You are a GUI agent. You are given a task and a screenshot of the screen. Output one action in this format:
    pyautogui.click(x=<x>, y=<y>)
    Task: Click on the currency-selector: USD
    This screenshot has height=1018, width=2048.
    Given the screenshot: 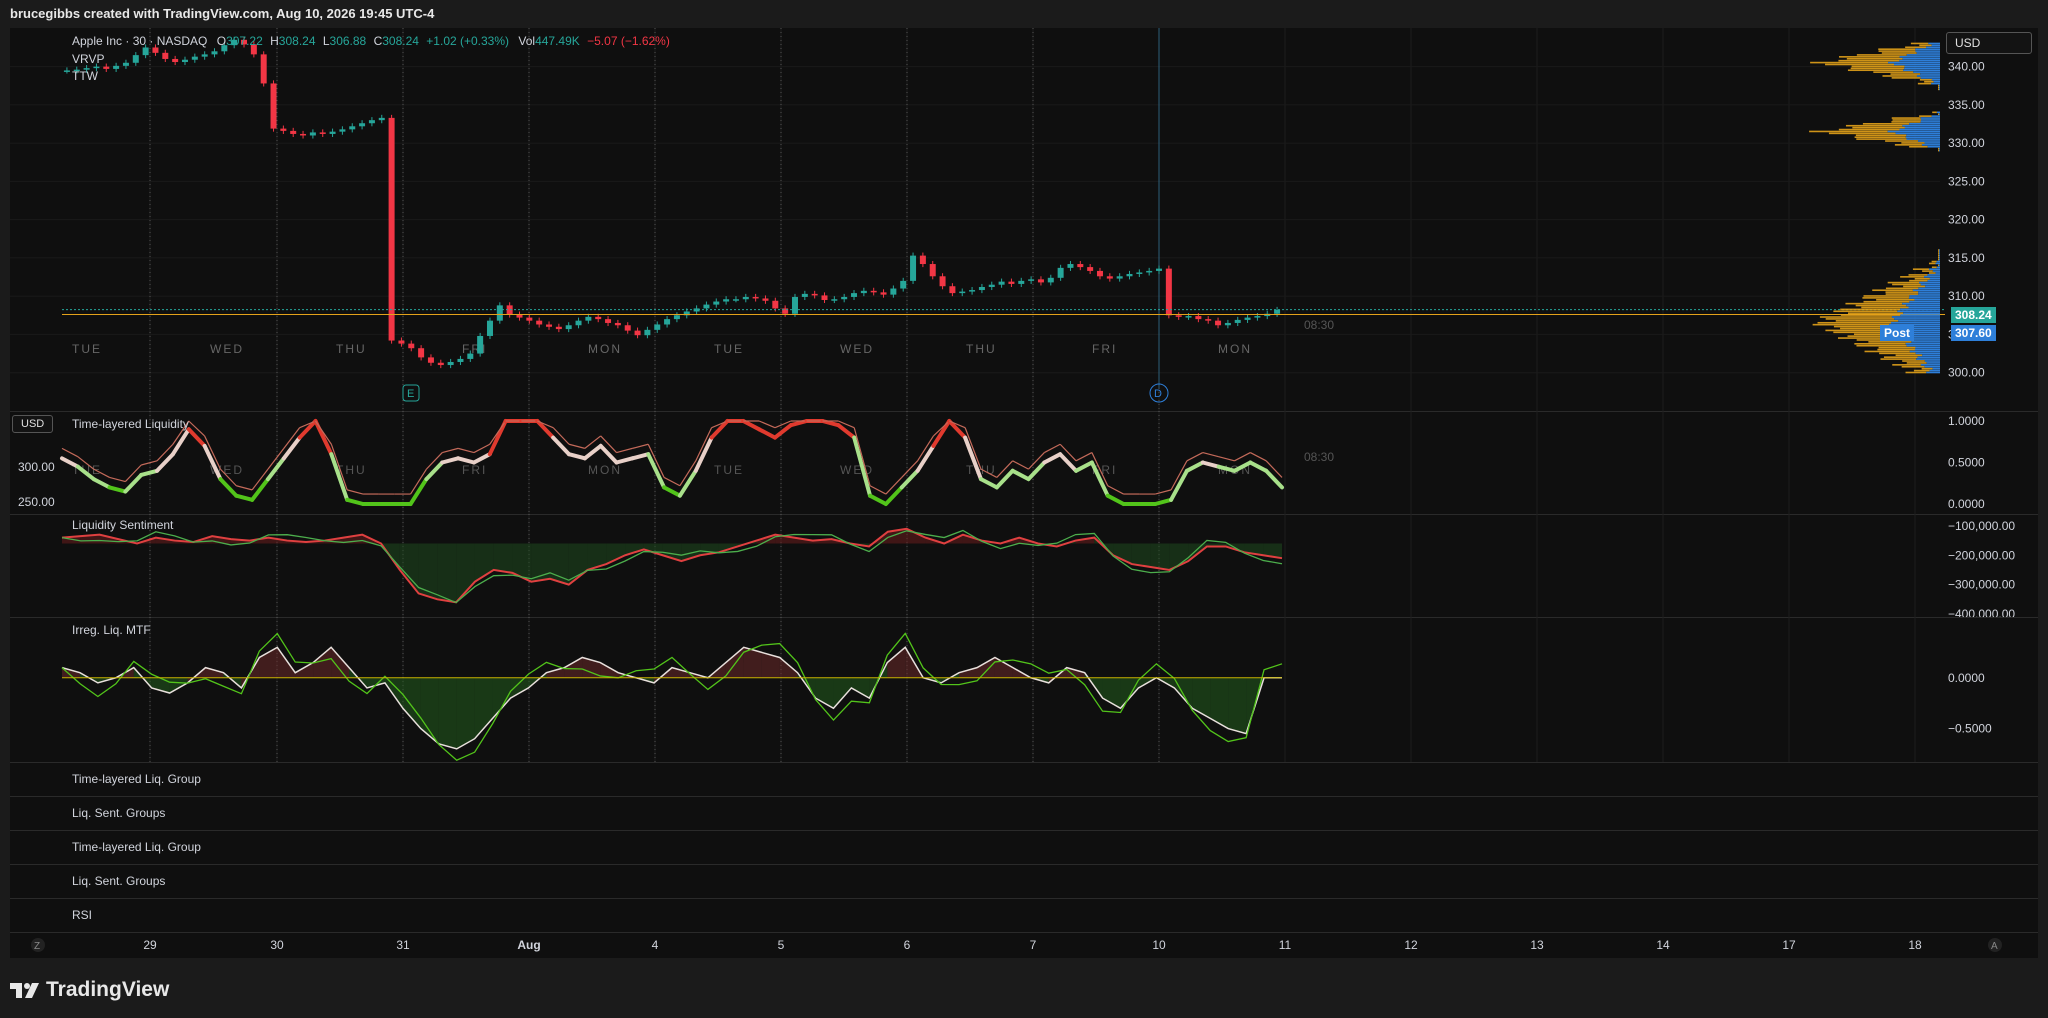 What is the action you would take?
    pyautogui.click(x=1989, y=43)
    